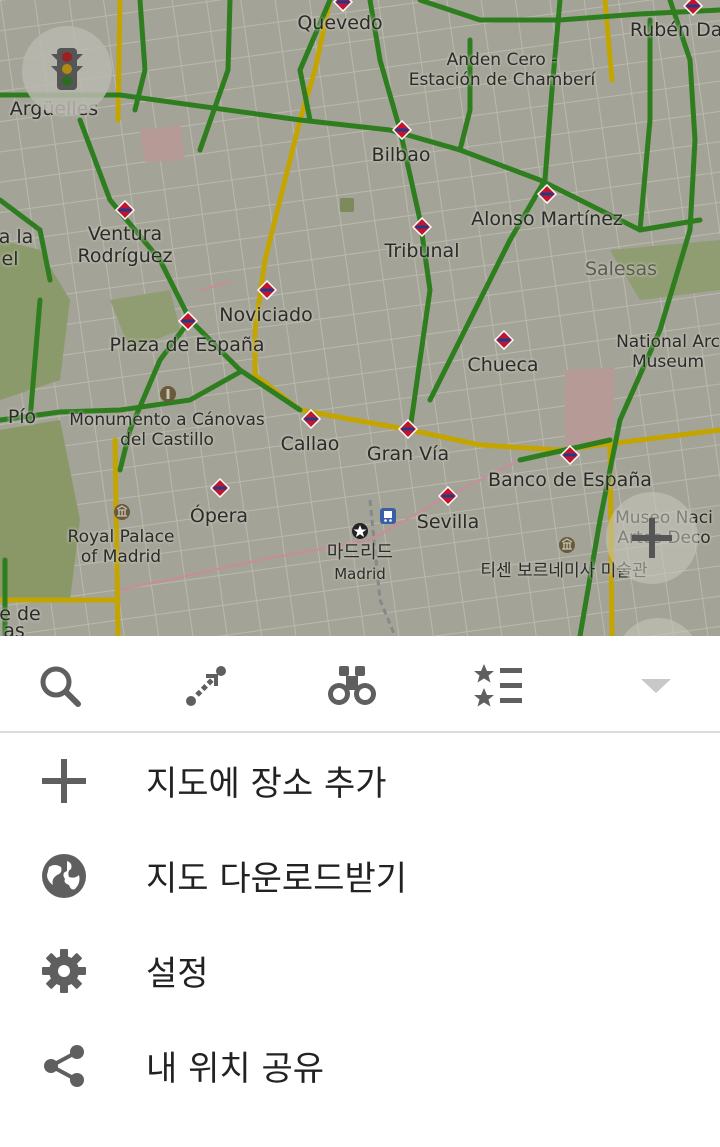  Describe the element at coordinates (408, 454) in the screenshot. I see `map-label-gran-via: Gran Vía` at that location.